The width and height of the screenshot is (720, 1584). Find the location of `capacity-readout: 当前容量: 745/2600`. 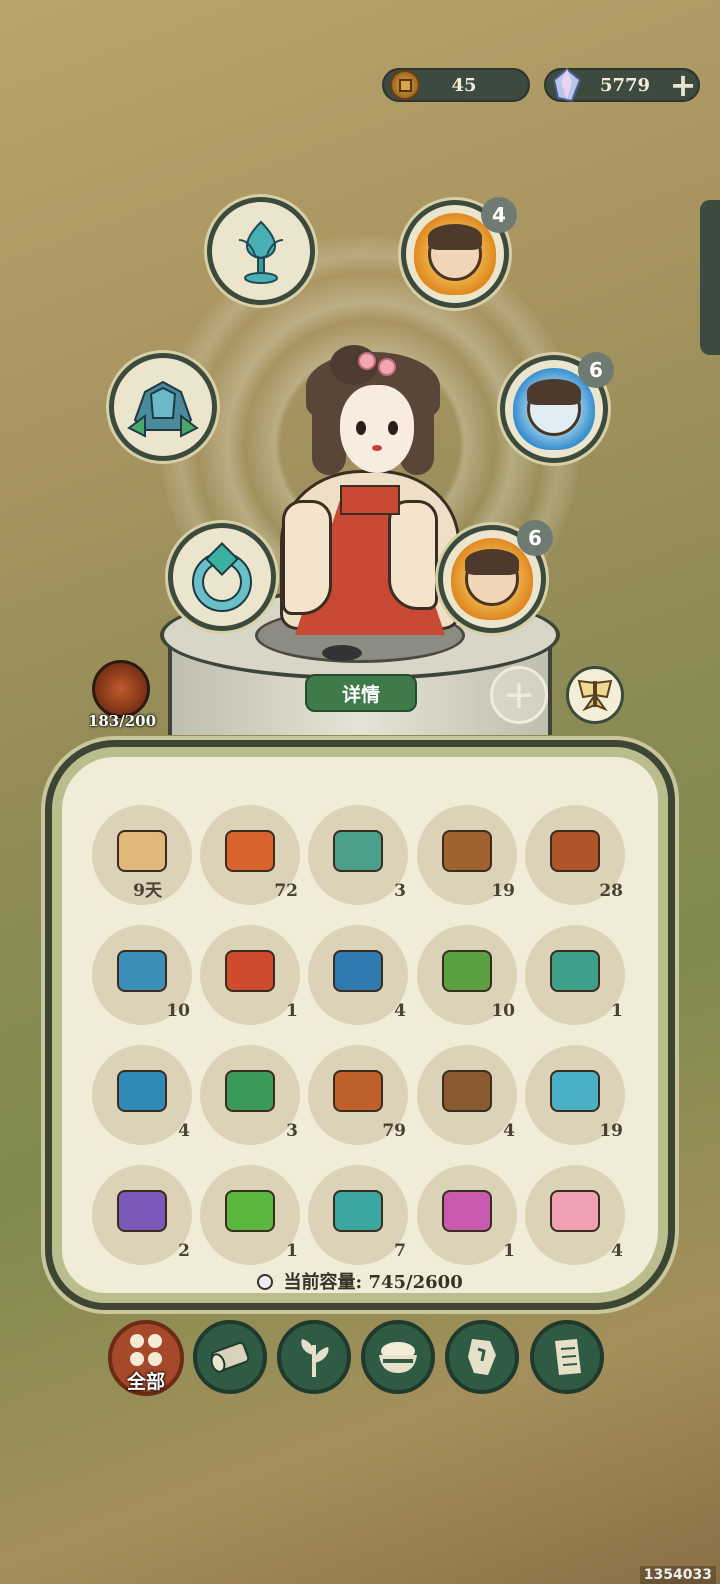

capacity-readout: 当前容量: 745/2600 is located at coordinates (360, 1281).